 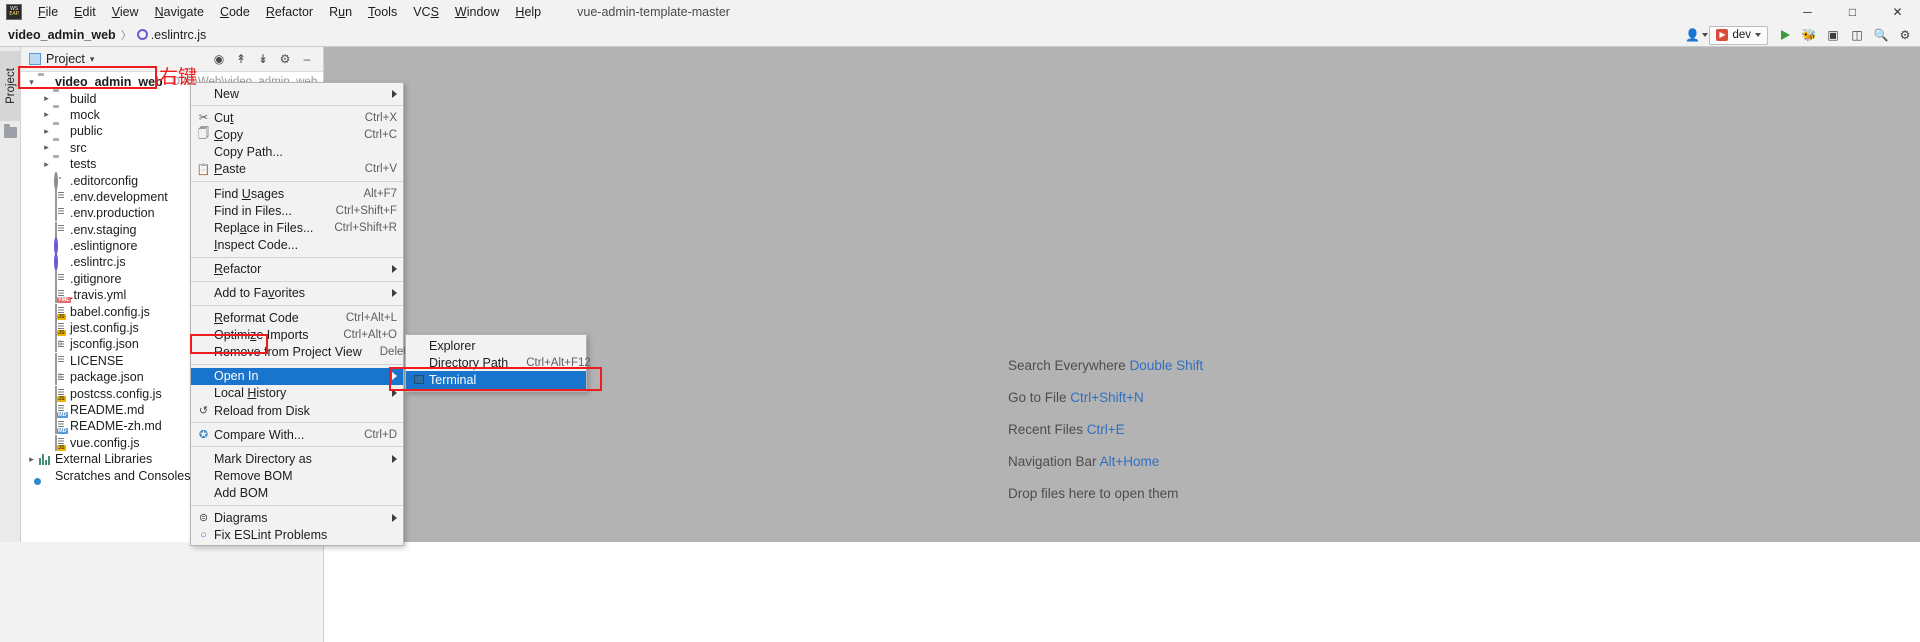 I want to click on menu-vcs: VCS, so click(x=426, y=12).